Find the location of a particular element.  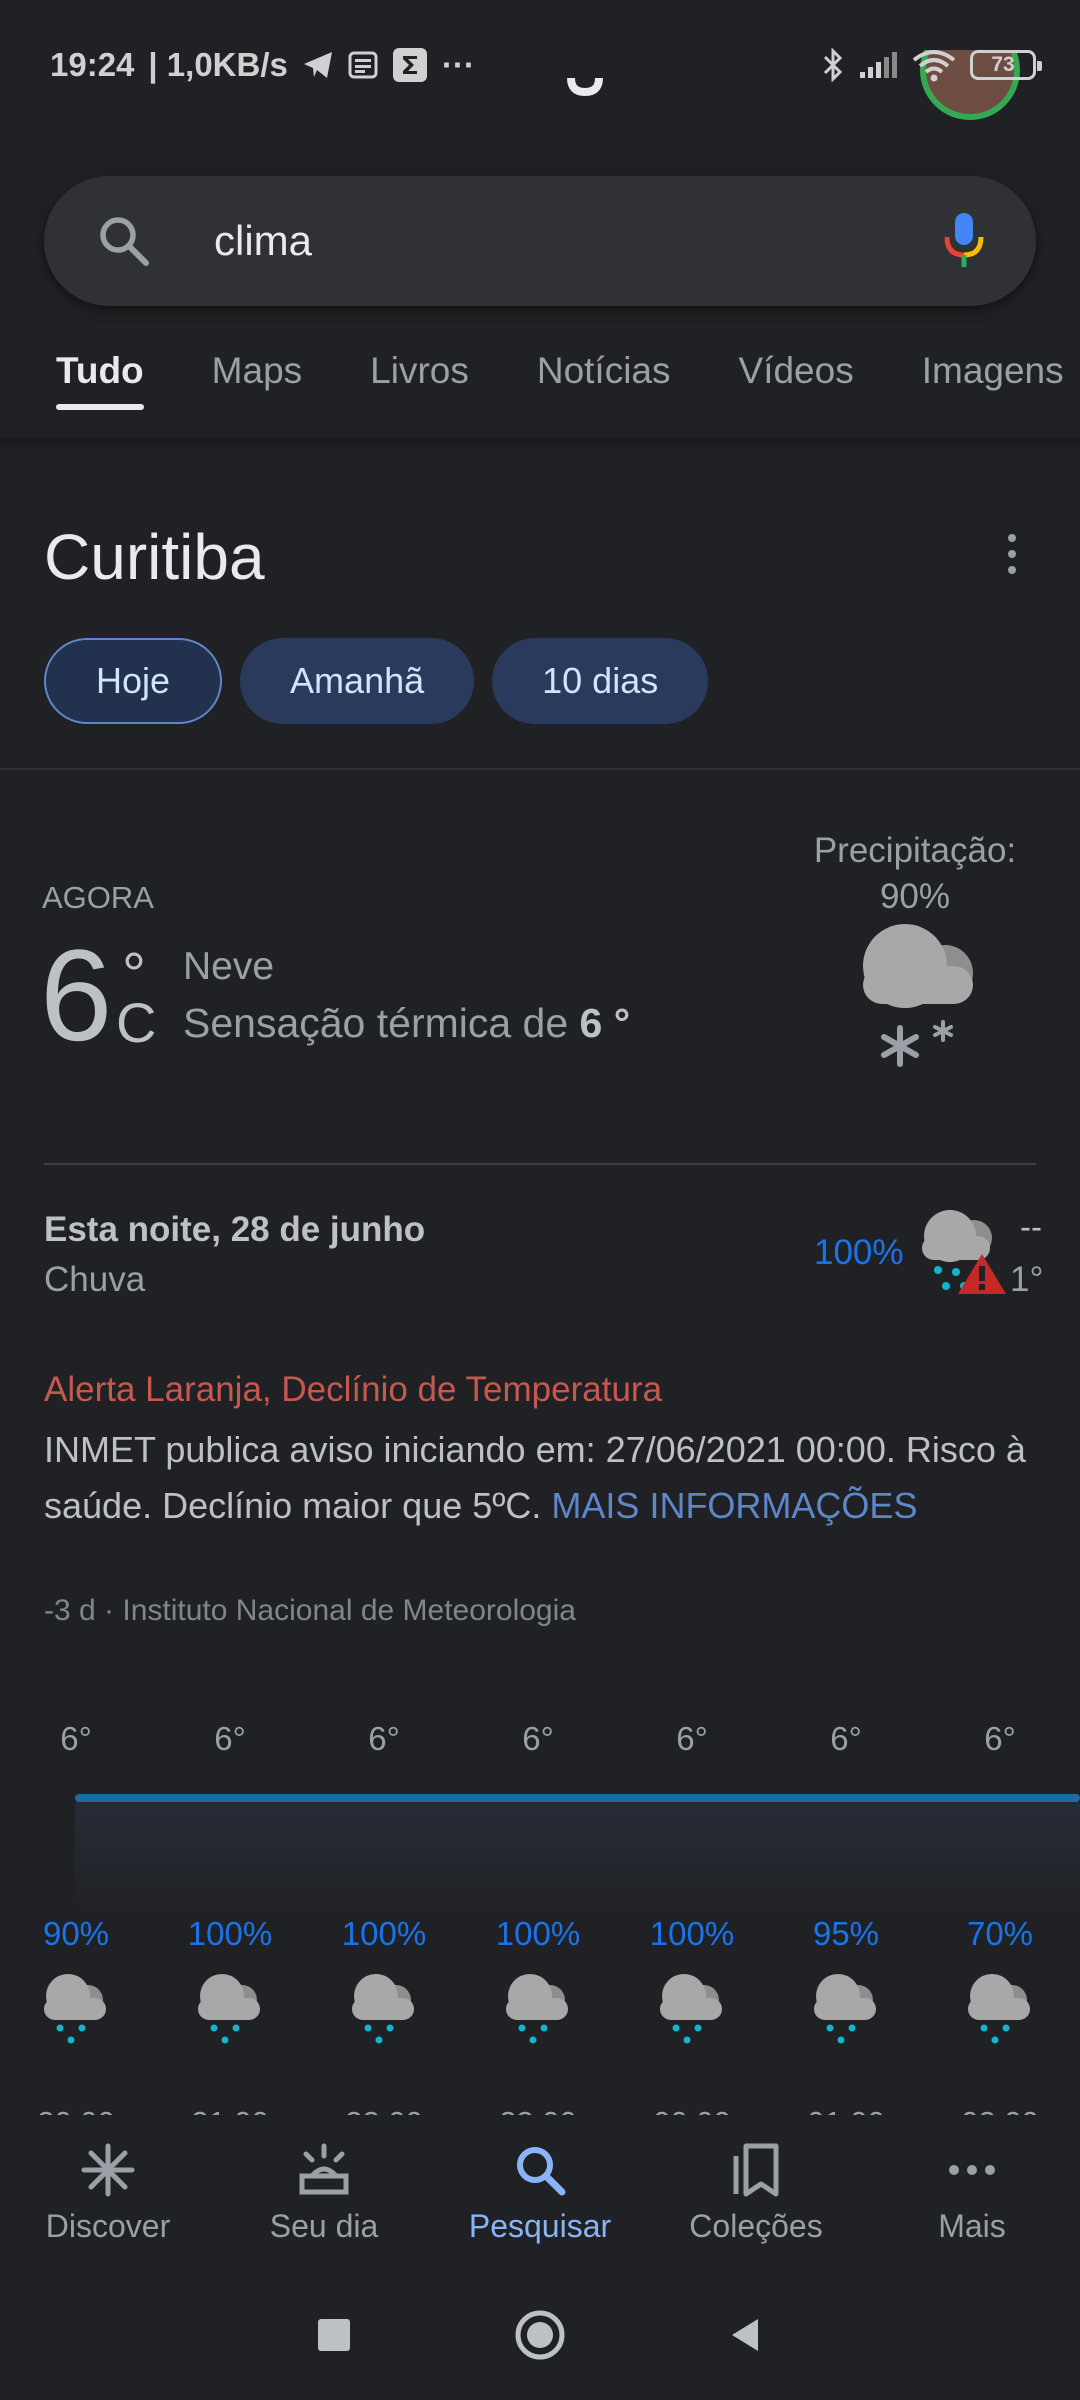

nav-more: Mais is located at coordinates (972, 2195).